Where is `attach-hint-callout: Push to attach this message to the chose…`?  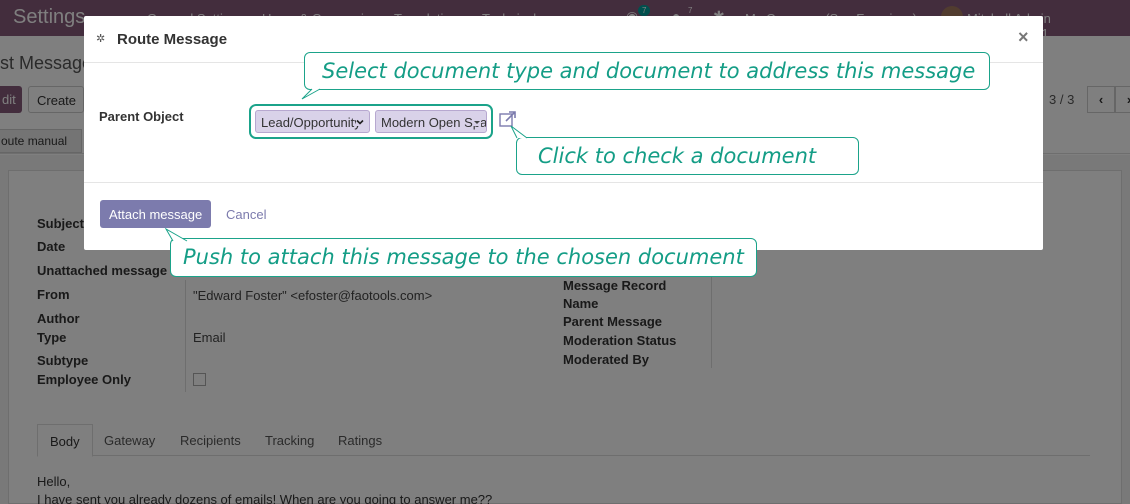 attach-hint-callout: Push to attach this message to the chose… is located at coordinates (463, 257).